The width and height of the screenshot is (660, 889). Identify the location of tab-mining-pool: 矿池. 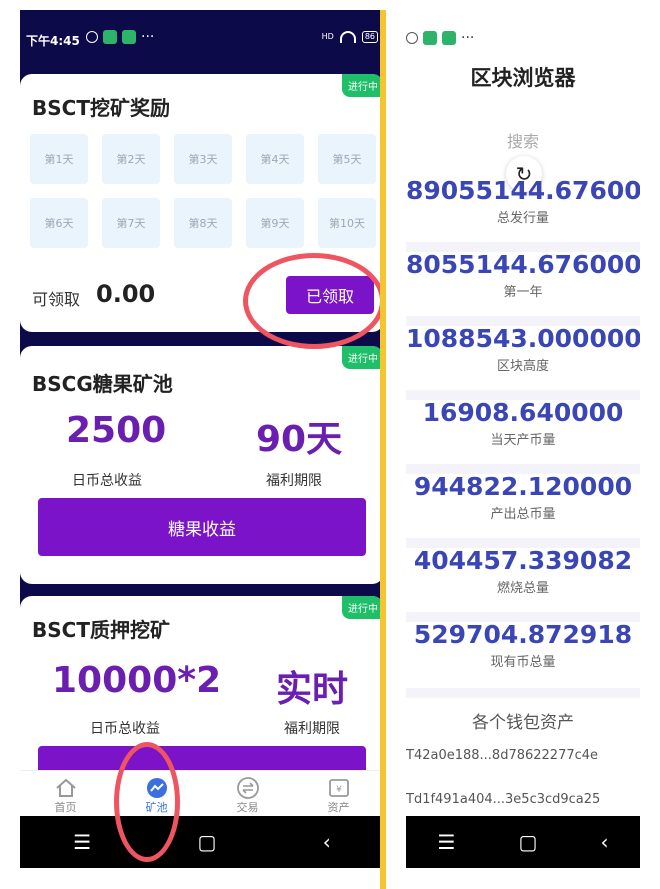
(156, 793).